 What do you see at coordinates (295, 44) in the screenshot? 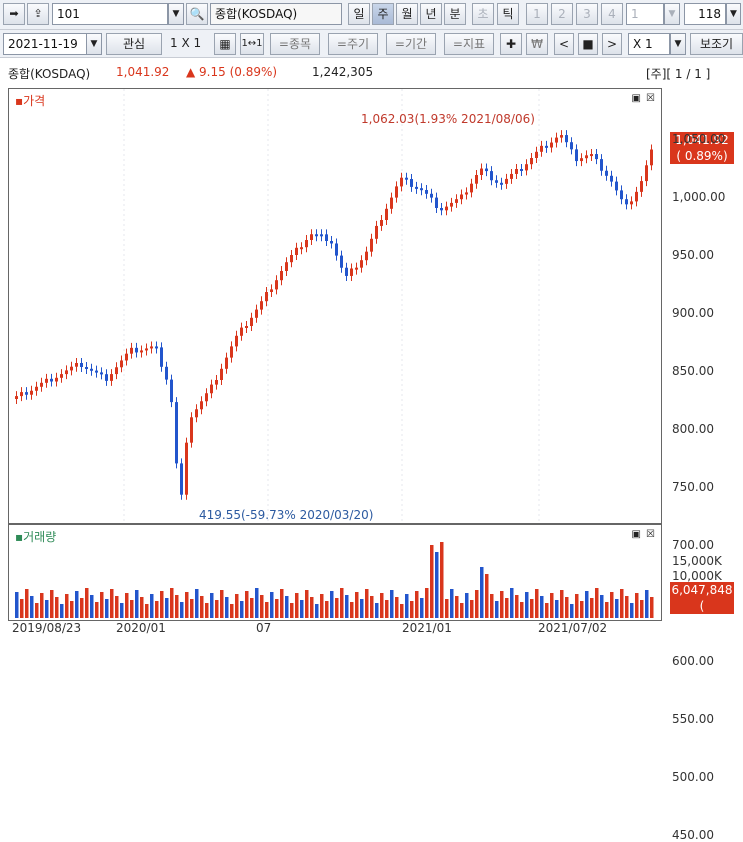
I see `stock-button: =종목` at bounding box center [295, 44].